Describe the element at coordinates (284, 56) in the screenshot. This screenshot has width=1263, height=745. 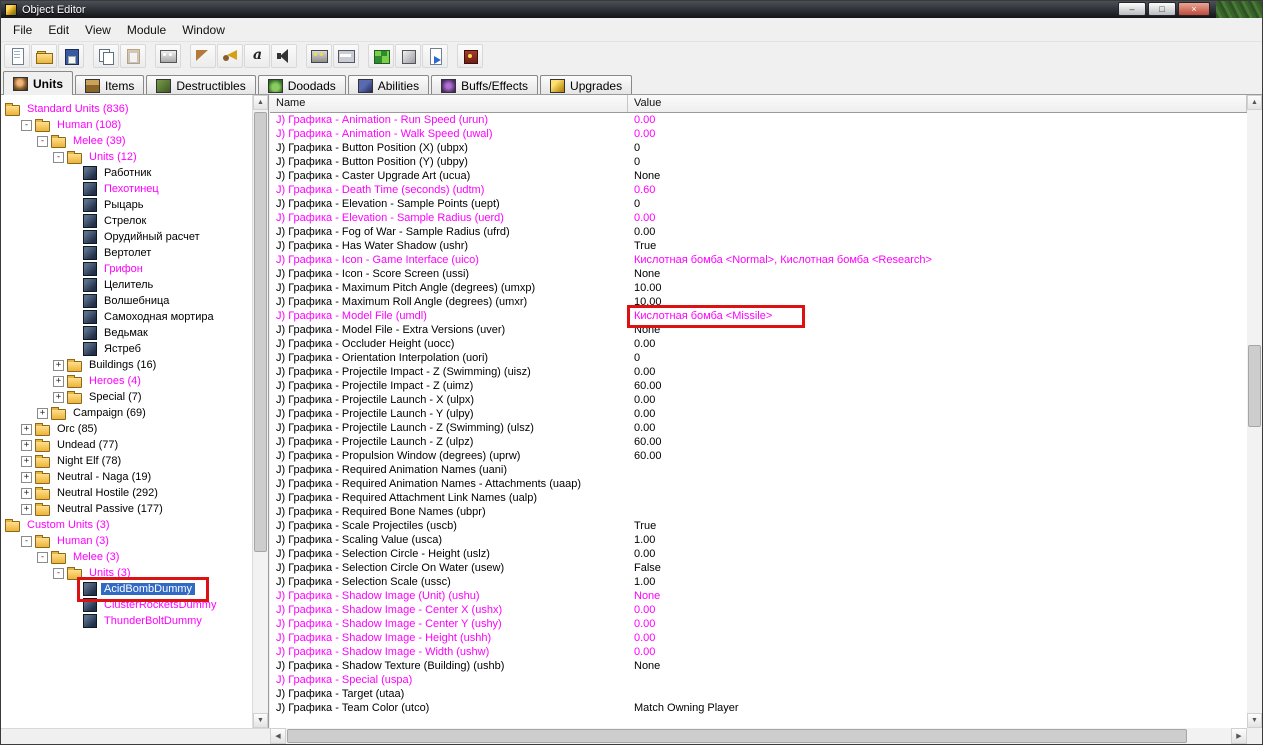
I see `preview-sound-button` at that location.